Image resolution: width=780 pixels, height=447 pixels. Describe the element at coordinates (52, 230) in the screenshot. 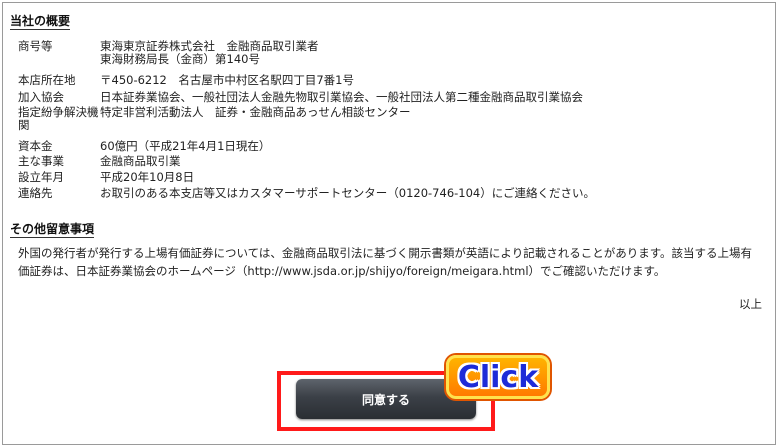

I see `other-notes-title: その他留意事項` at that location.